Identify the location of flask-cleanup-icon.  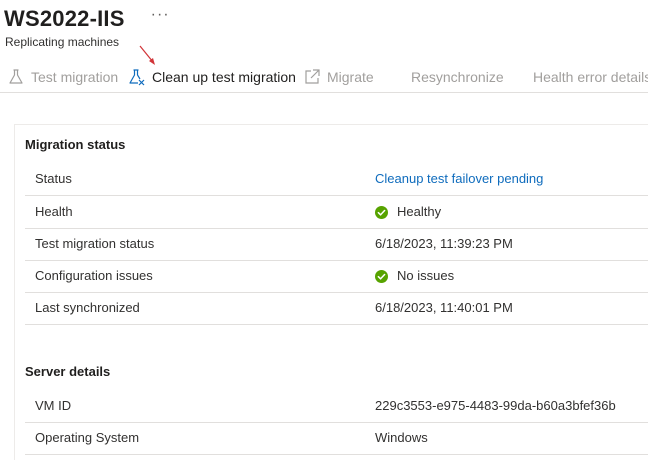
(137, 77).